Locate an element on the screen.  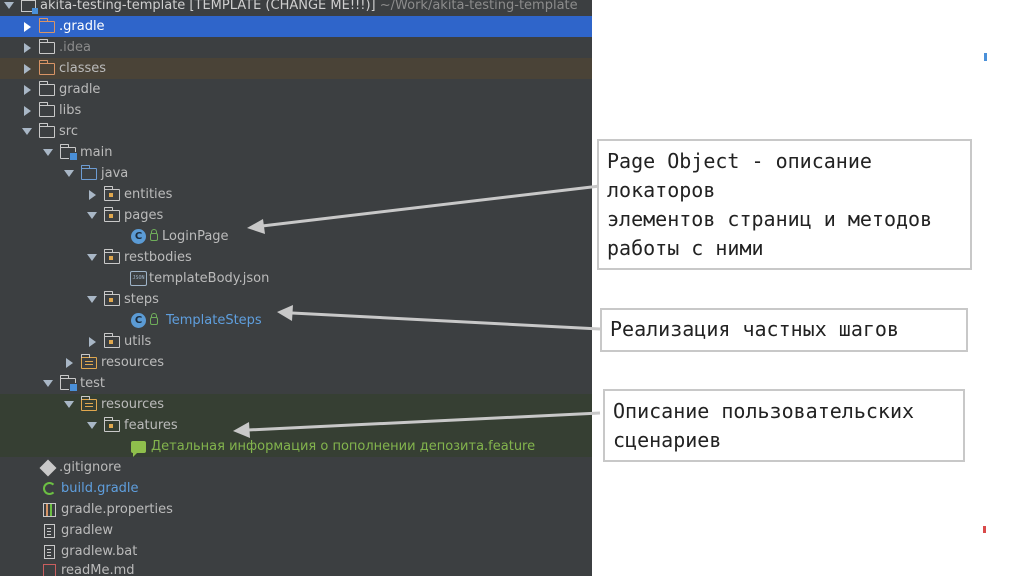
tree-row-template-steps: C TemplateSteps is located at coordinates (296, 320).